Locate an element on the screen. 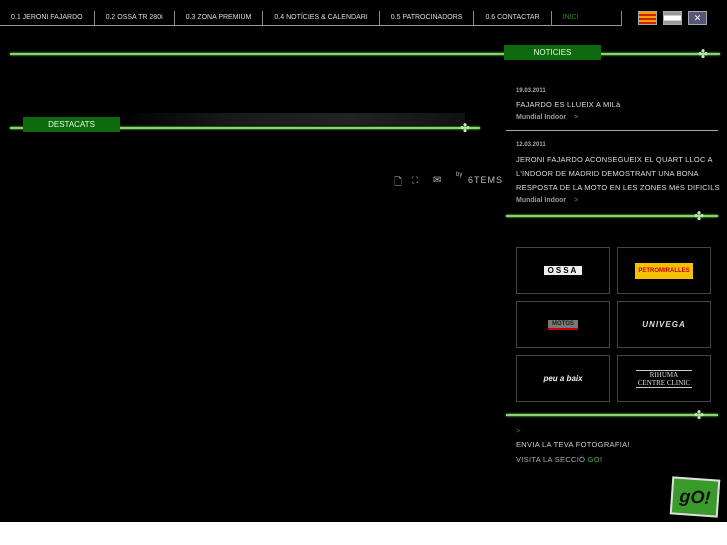 This screenshot has height=545, width=727. sponsor-ossa: OSSA is located at coordinates (563, 270).